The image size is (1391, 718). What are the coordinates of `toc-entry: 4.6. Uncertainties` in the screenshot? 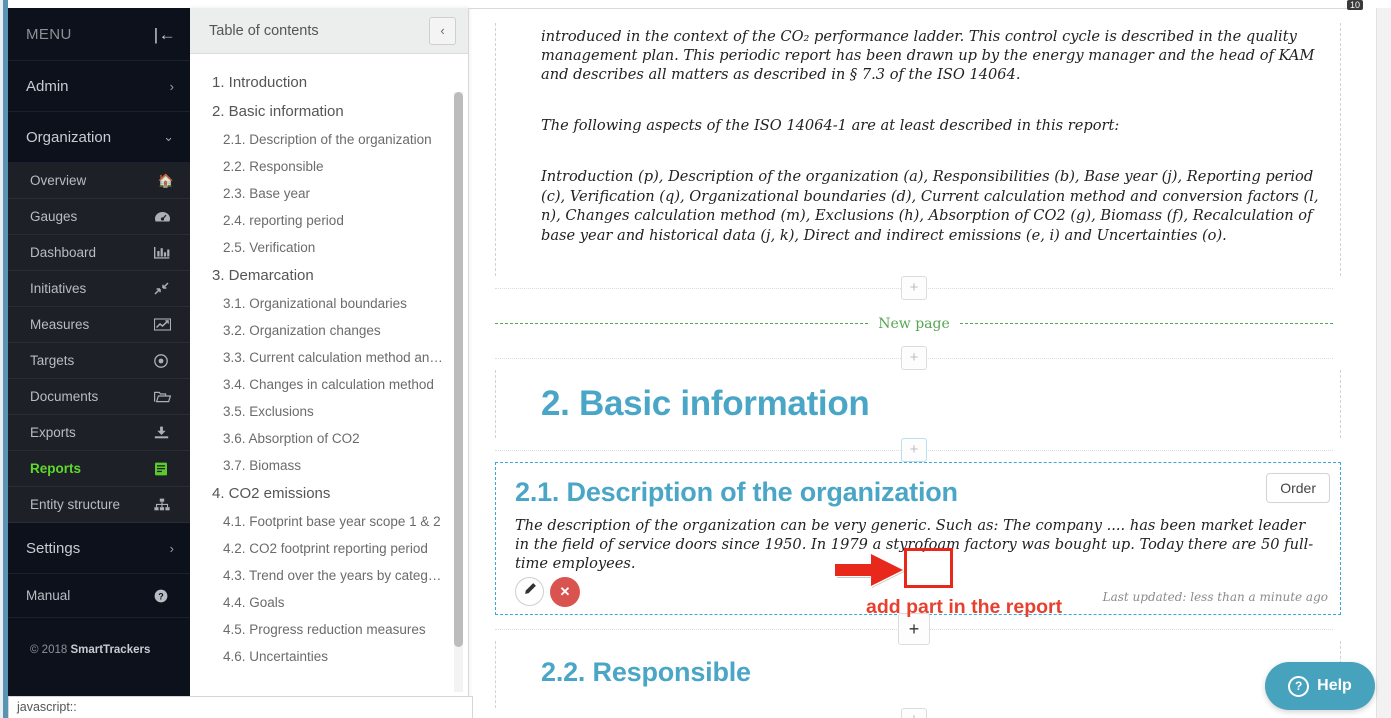 It's located at (329, 656).